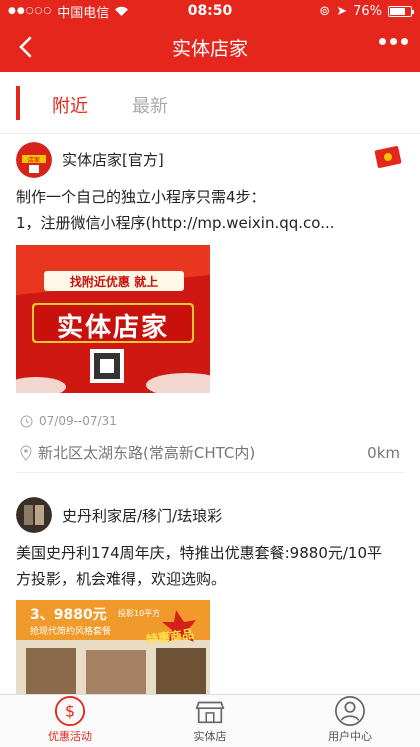 This screenshot has width=420, height=747. Describe the element at coordinates (121, 579) in the screenshot. I see `store-desc-line: 方投影，机会难得，欢迎选购。` at that location.